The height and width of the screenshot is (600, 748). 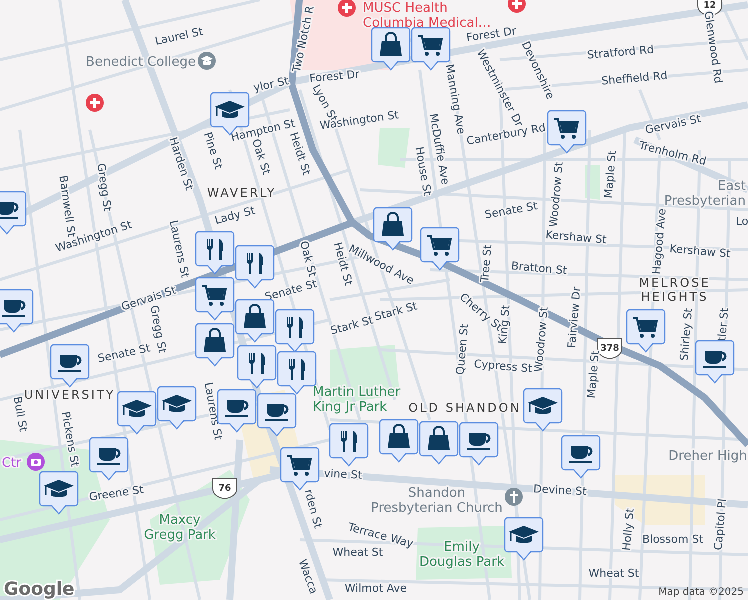 What do you see at coordinates (463, 350) in the screenshot?
I see `street-label: Queen St` at bounding box center [463, 350].